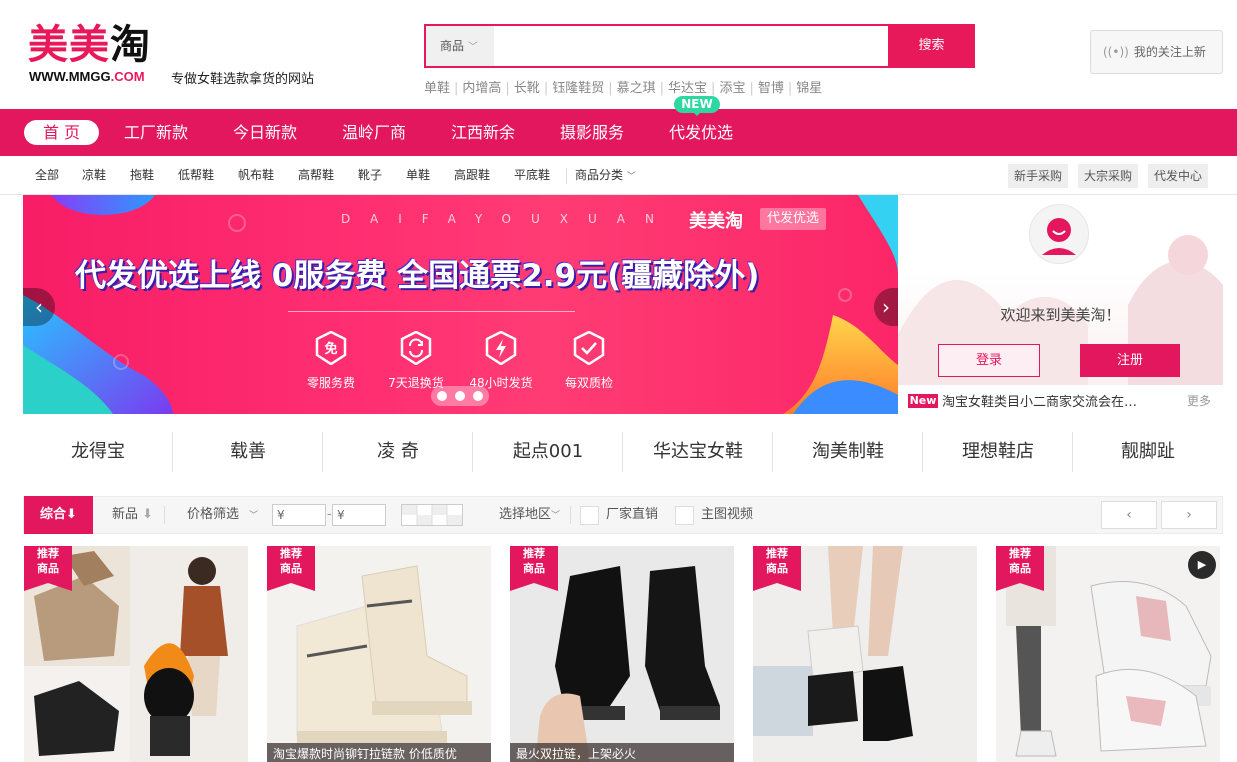 The image size is (1237, 762). I want to click on register-button: 注册, so click(1130, 360).